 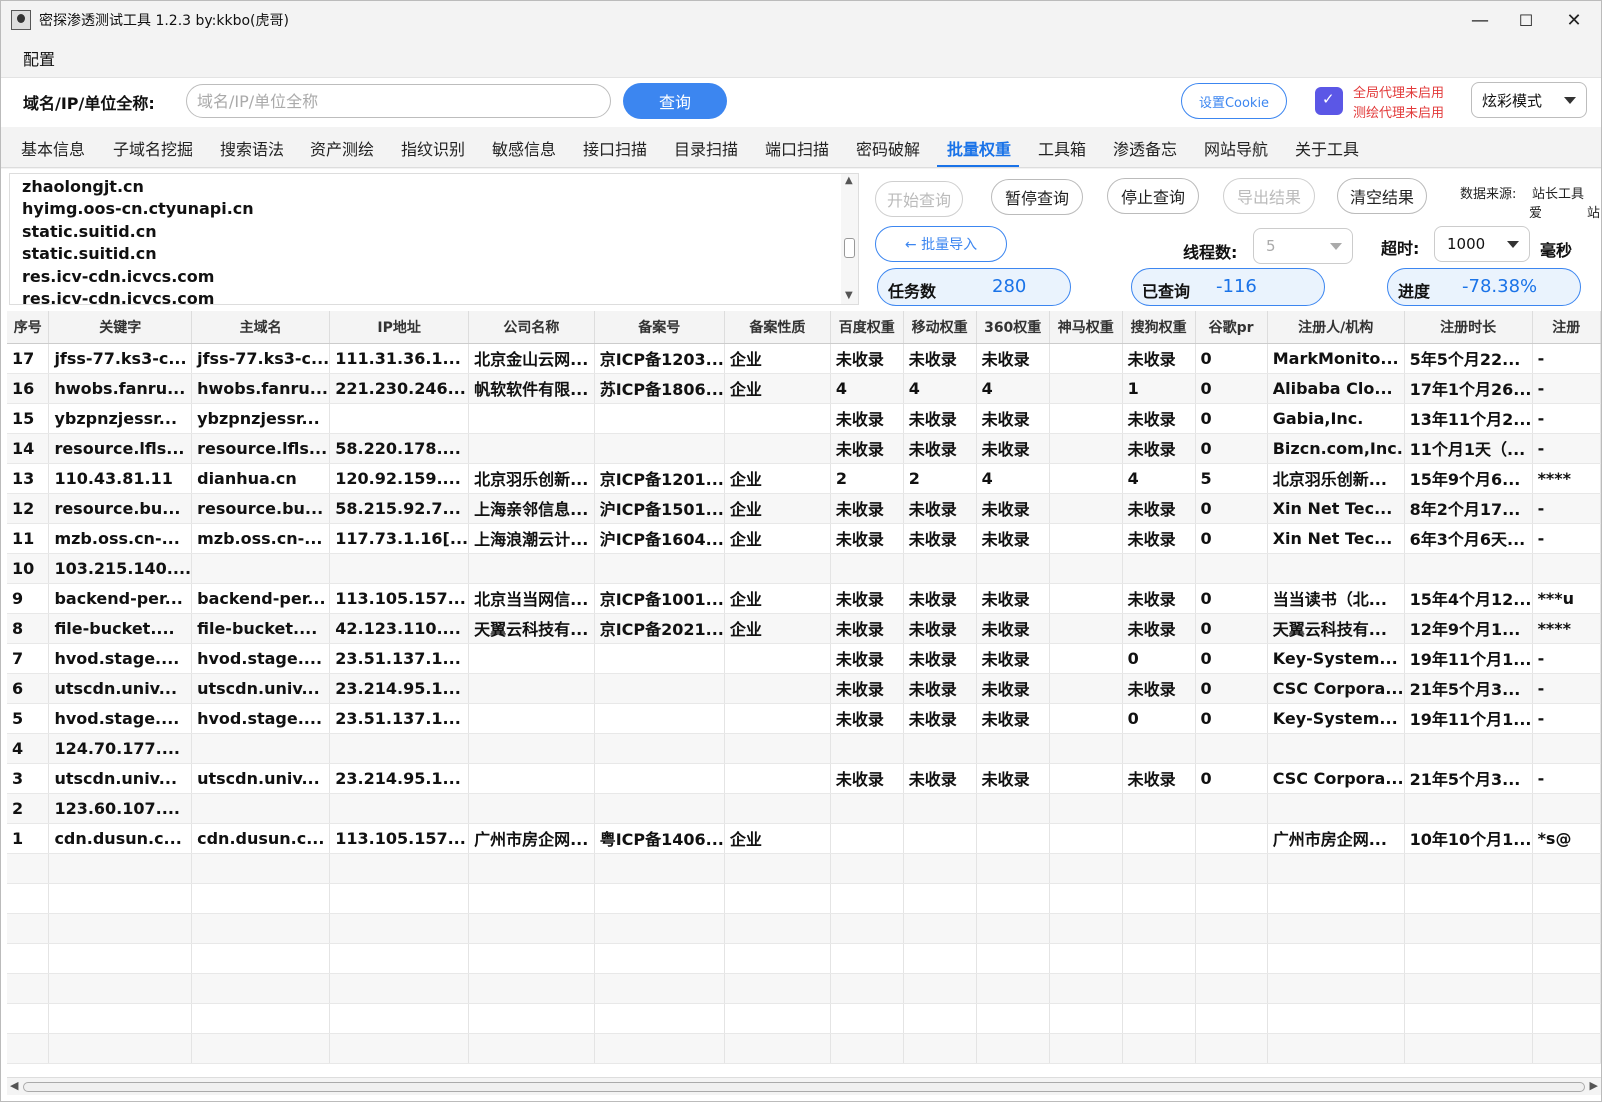 I want to click on thread-count-select: 5, so click(x=1303, y=246).